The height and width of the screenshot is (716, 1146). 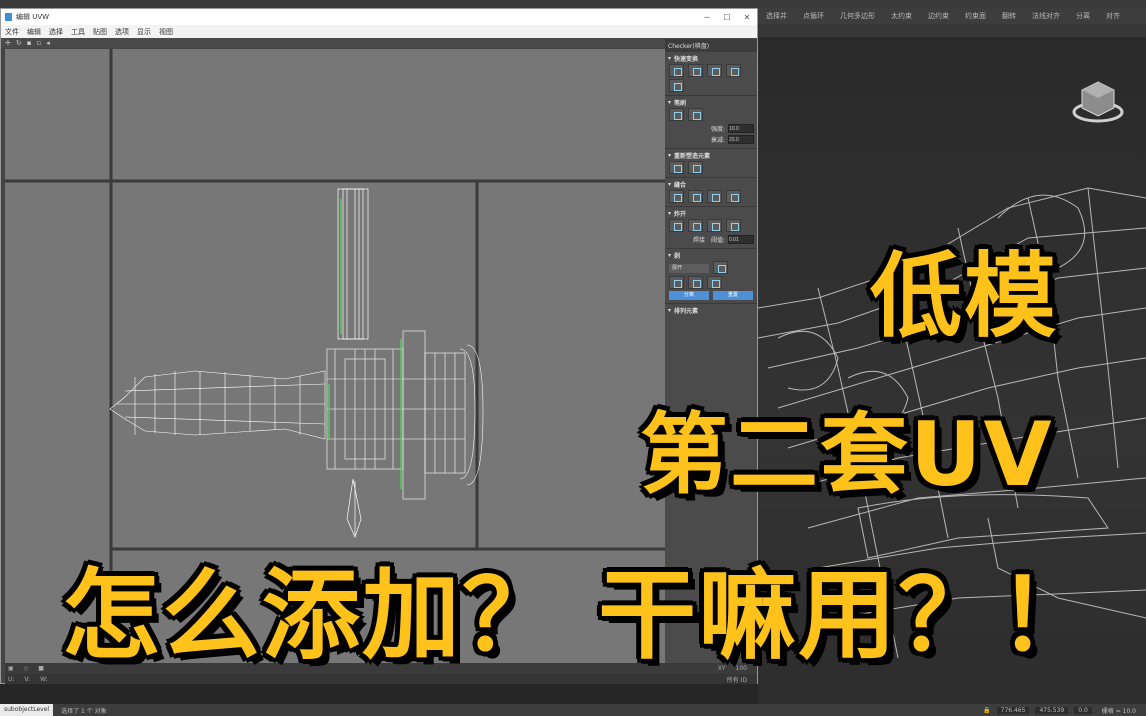 What do you see at coordinates (676, 70) in the screenshot?
I see `align-horizontal-icon` at bounding box center [676, 70].